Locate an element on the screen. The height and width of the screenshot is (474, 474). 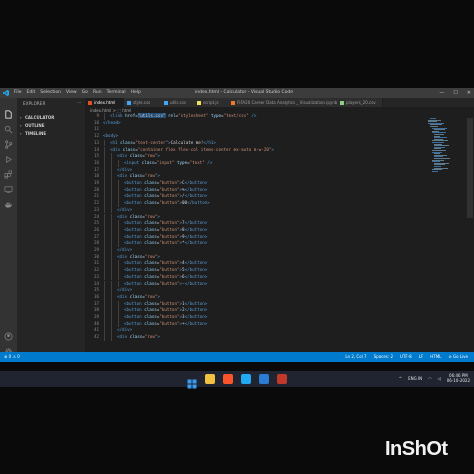
code-line: 23 </div> is located at coordinates (255, 210).